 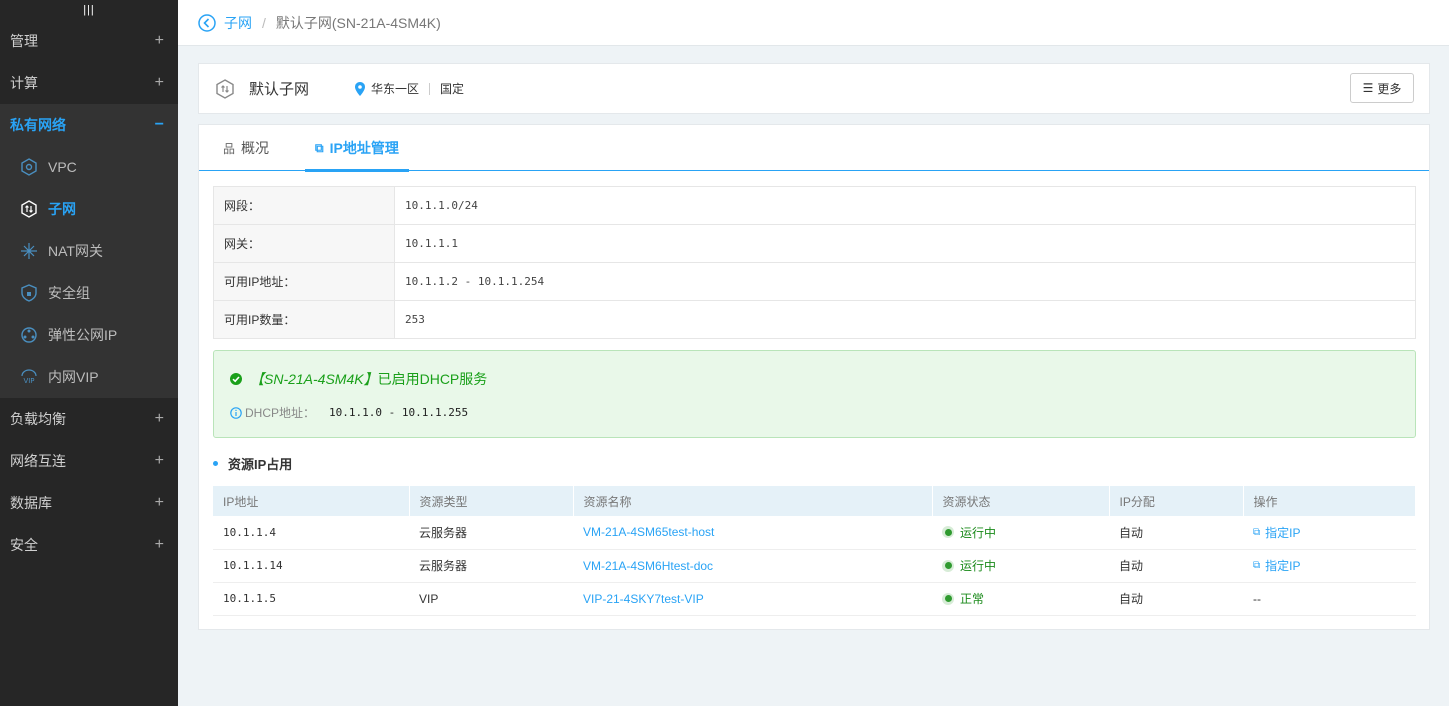 What do you see at coordinates (311, 533) in the screenshot?
I see `ip-cell: 10.1.1.4` at bounding box center [311, 533].